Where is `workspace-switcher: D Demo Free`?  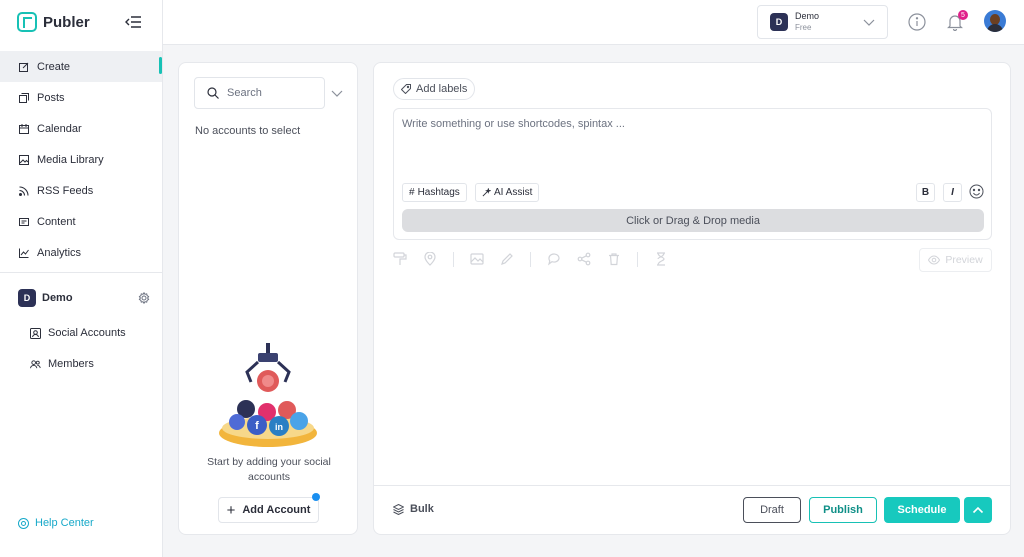 workspace-switcher: D Demo Free is located at coordinates (822, 22).